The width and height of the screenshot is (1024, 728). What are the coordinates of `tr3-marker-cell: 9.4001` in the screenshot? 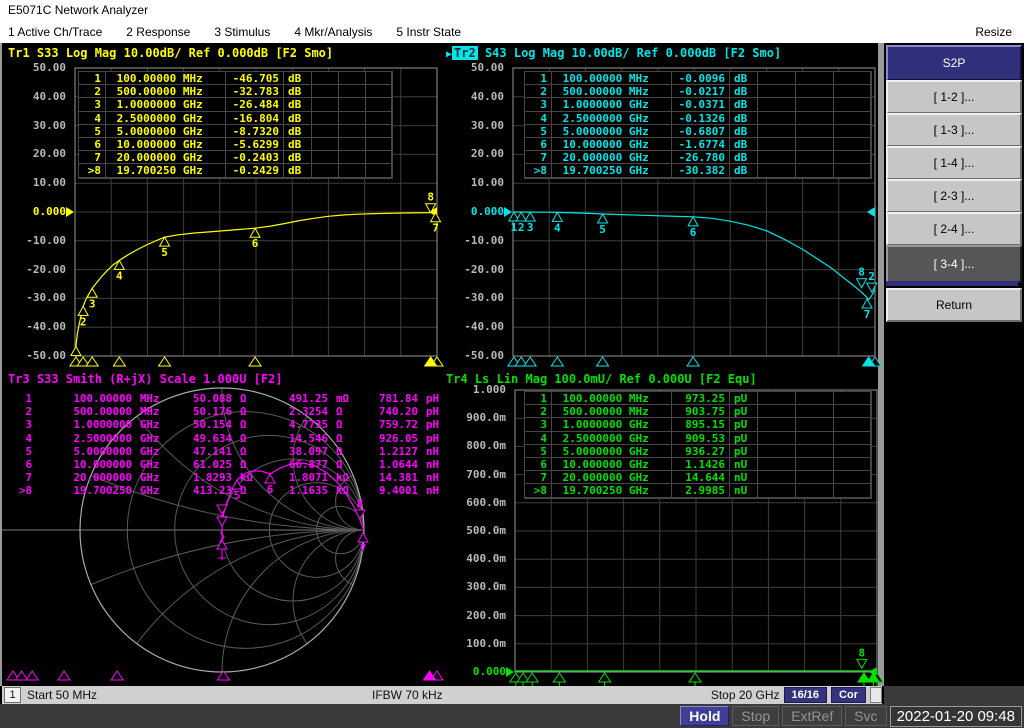 It's located at (398, 491).